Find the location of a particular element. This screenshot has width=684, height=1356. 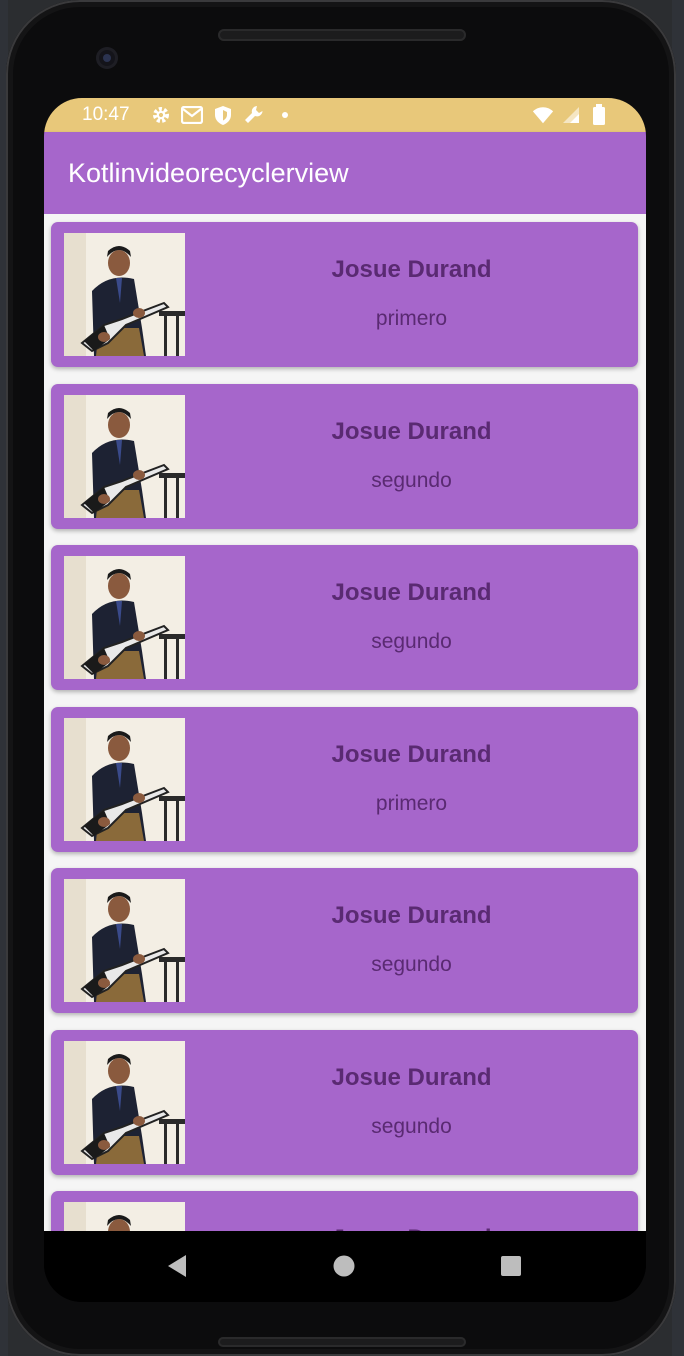

shield-icon is located at coordinates (223, 115).